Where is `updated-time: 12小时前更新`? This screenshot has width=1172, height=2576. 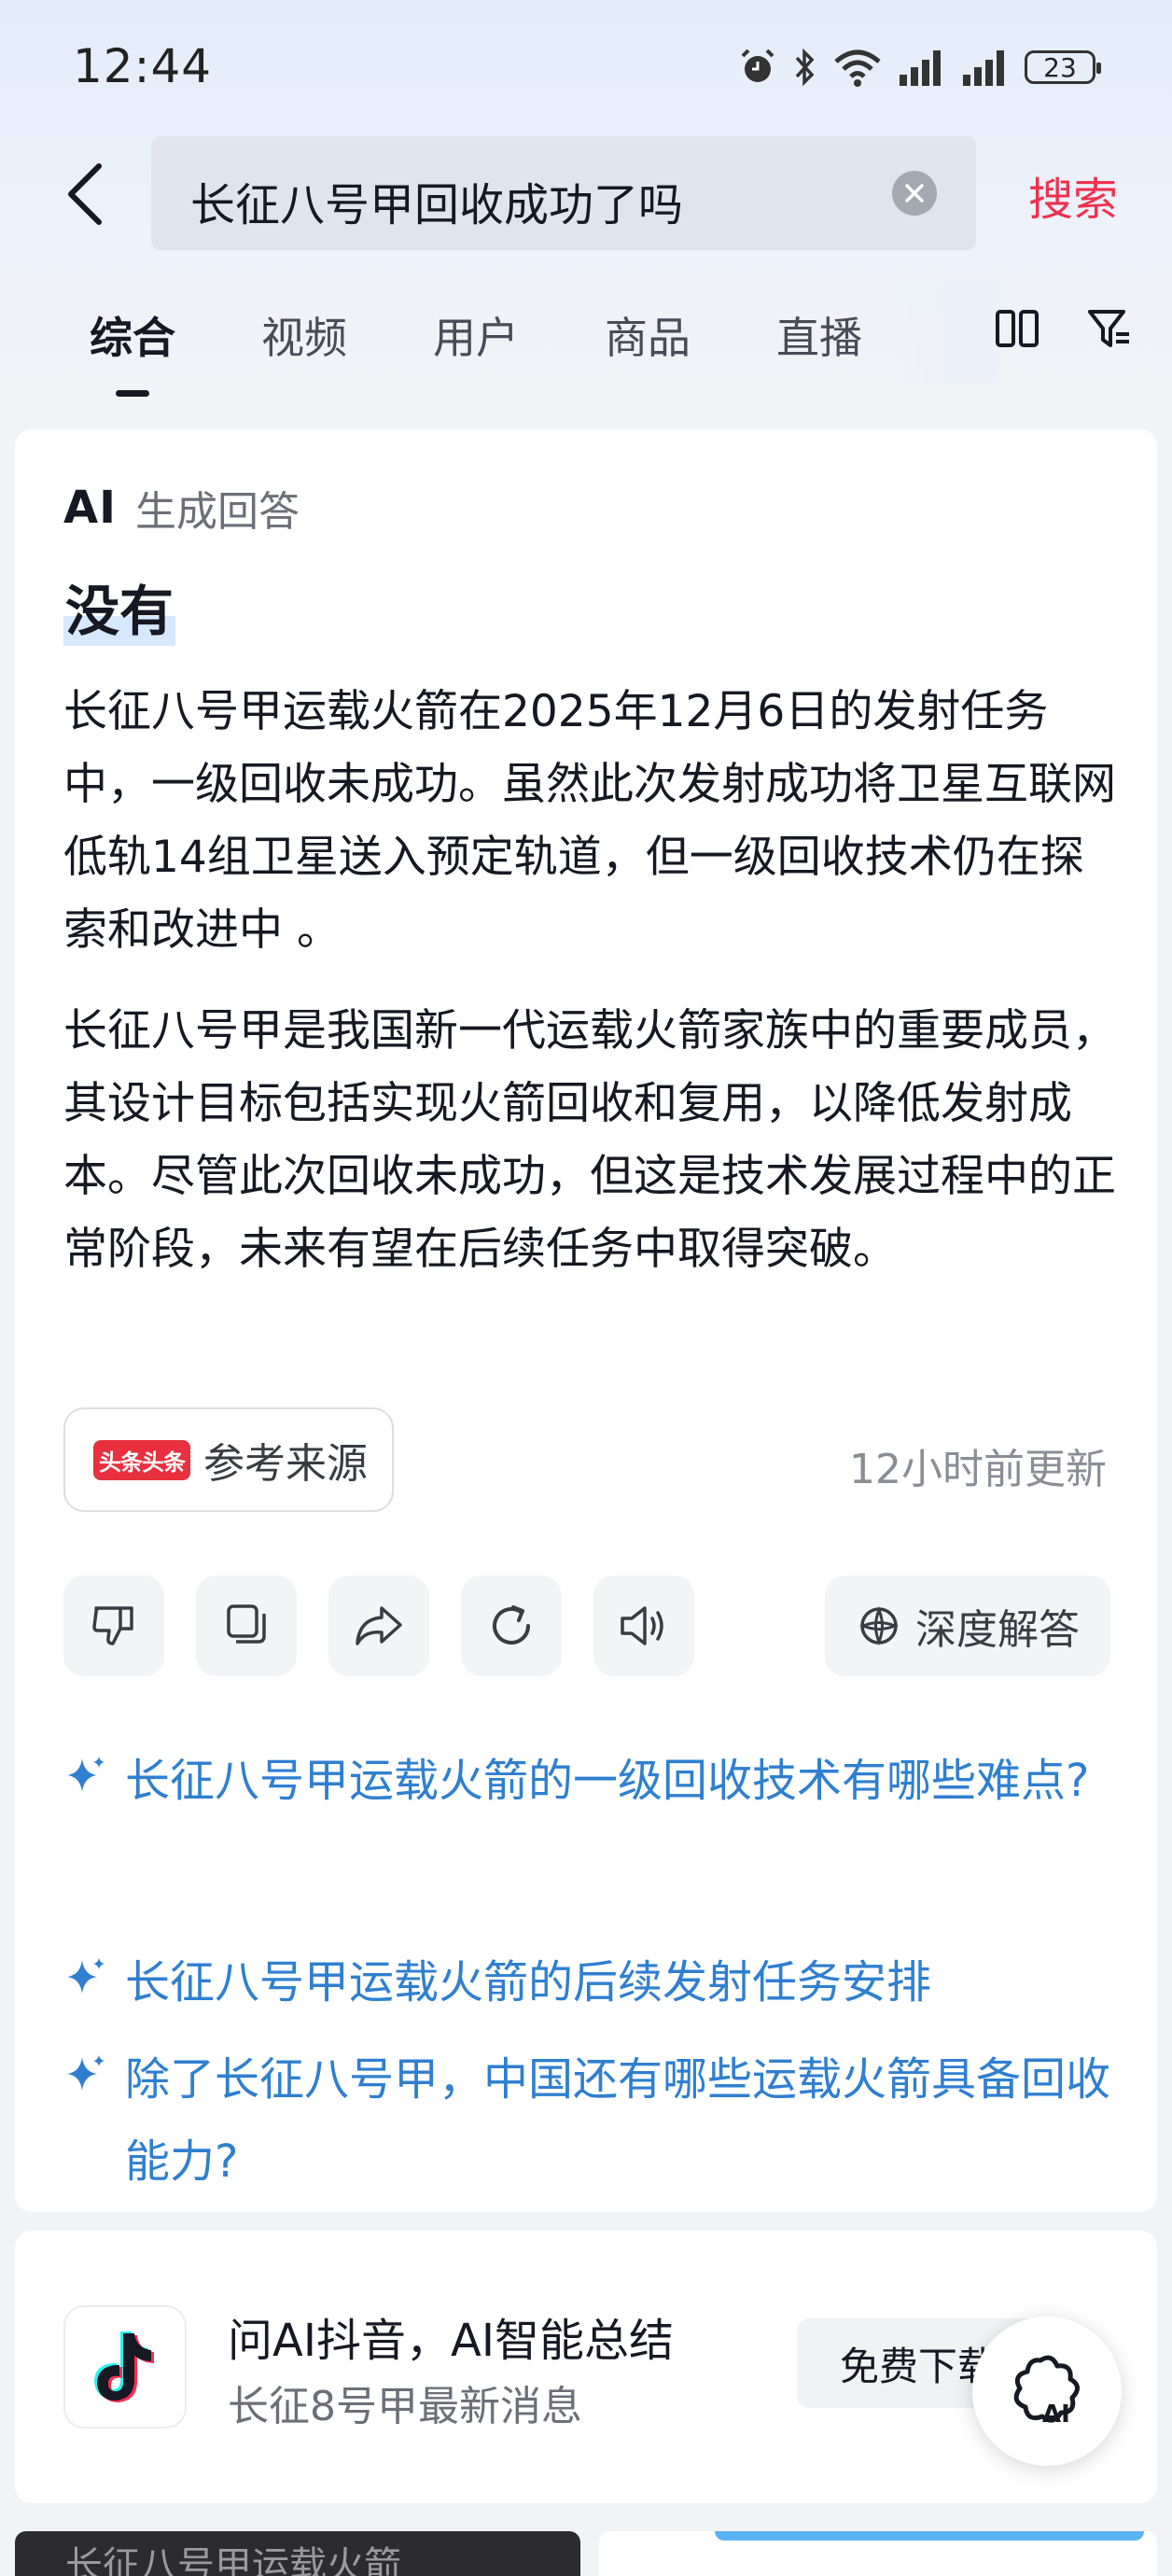 updated-time: 12小时前更新 is located at coordinates (978, 1469).